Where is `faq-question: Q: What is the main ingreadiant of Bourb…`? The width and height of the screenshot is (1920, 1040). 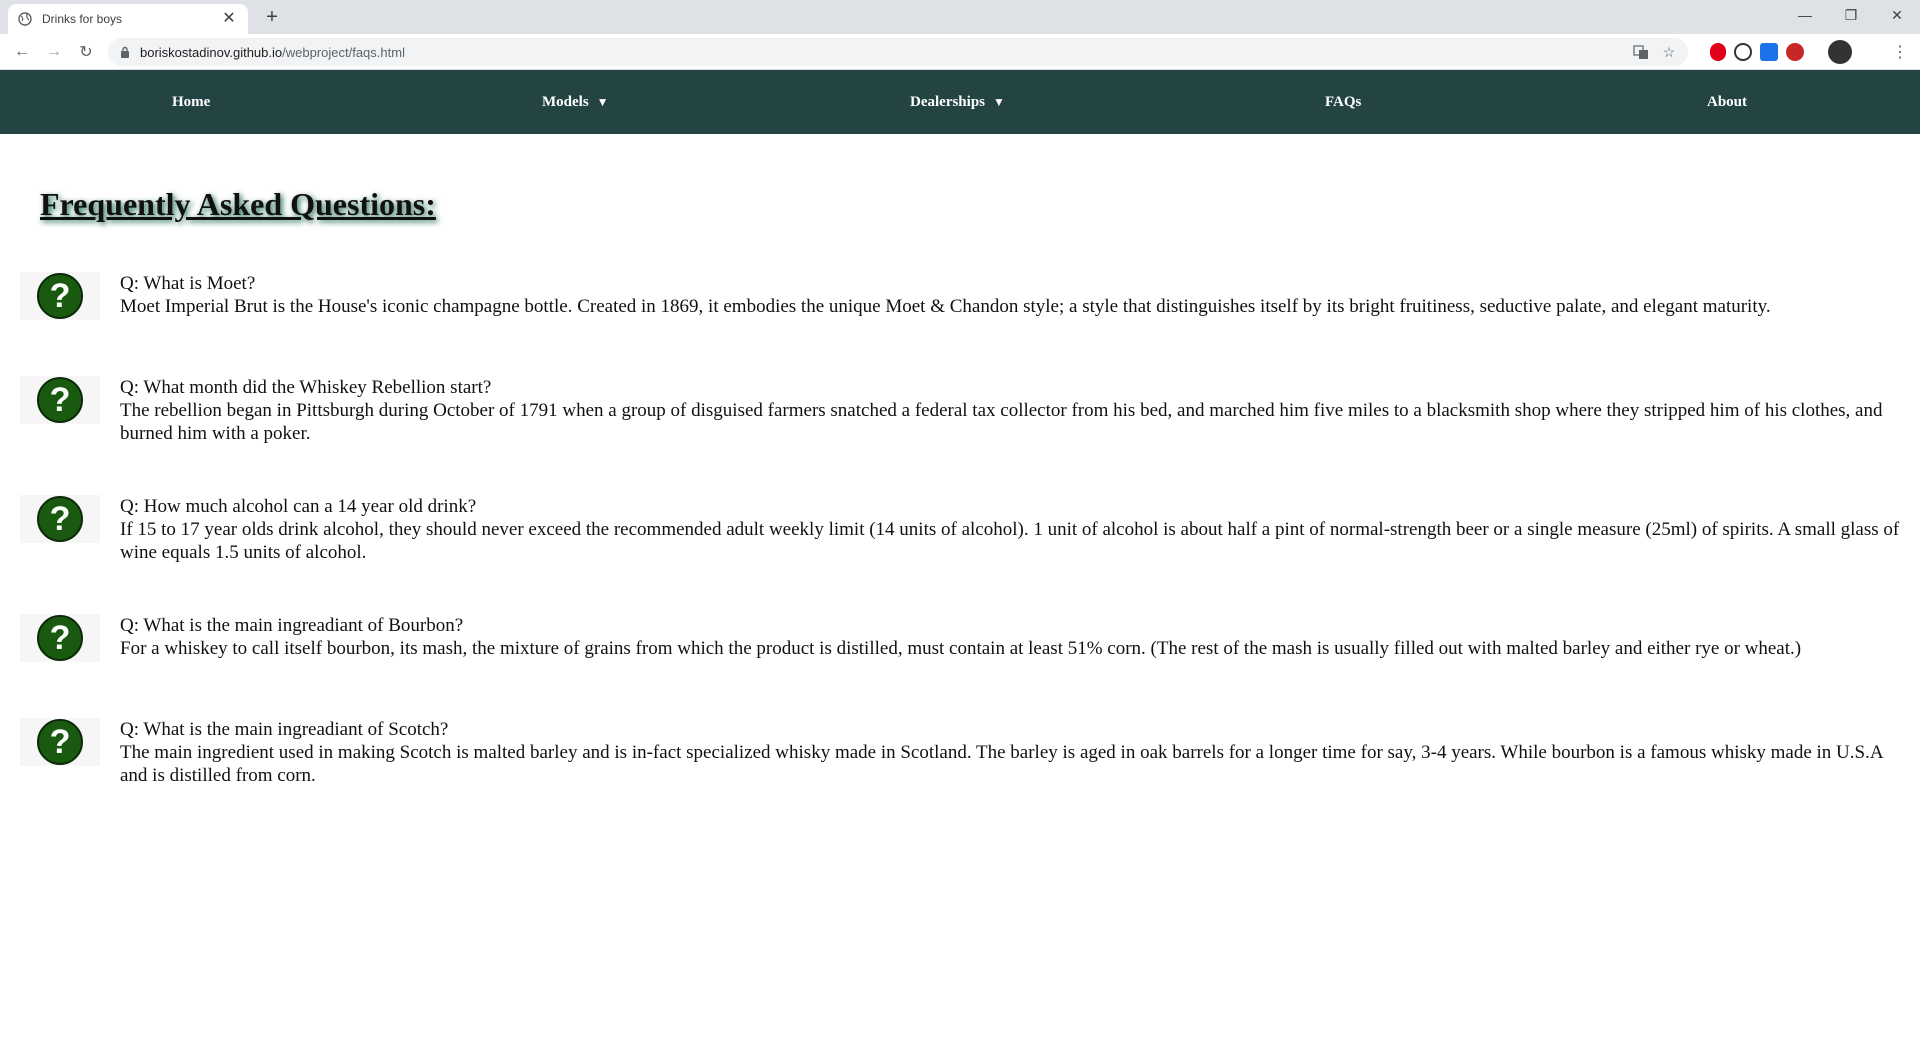 faq-question: Q: What is the main ingreadiant of Bourb… is located at coordinates (292, 625).